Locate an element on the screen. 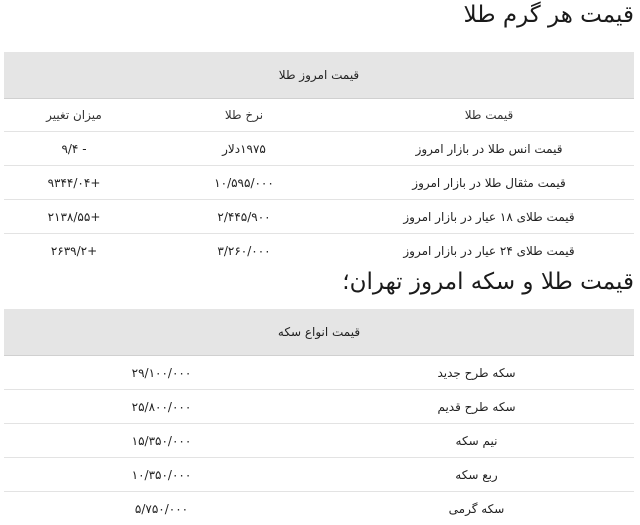  gold-item-name: قیمت طلای ۲۴ عیار در بازار امروز is located at coordinates (489, 251).